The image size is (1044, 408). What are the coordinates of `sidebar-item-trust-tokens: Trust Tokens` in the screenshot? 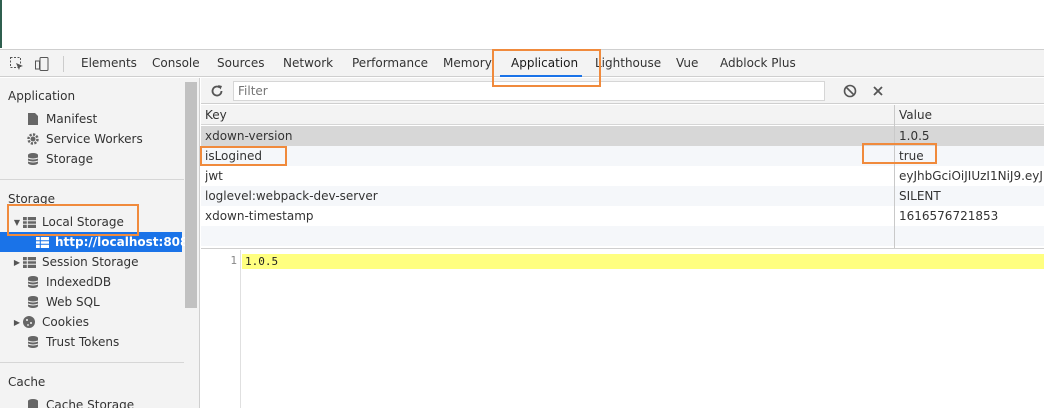 It's located at (91, 342).